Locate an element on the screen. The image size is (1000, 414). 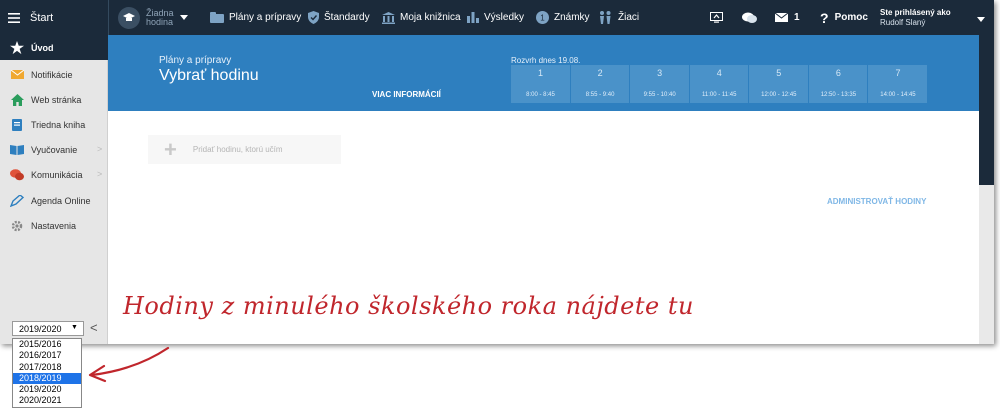
menu-label: Plány a prípravy is located at coordinates (265, 17).